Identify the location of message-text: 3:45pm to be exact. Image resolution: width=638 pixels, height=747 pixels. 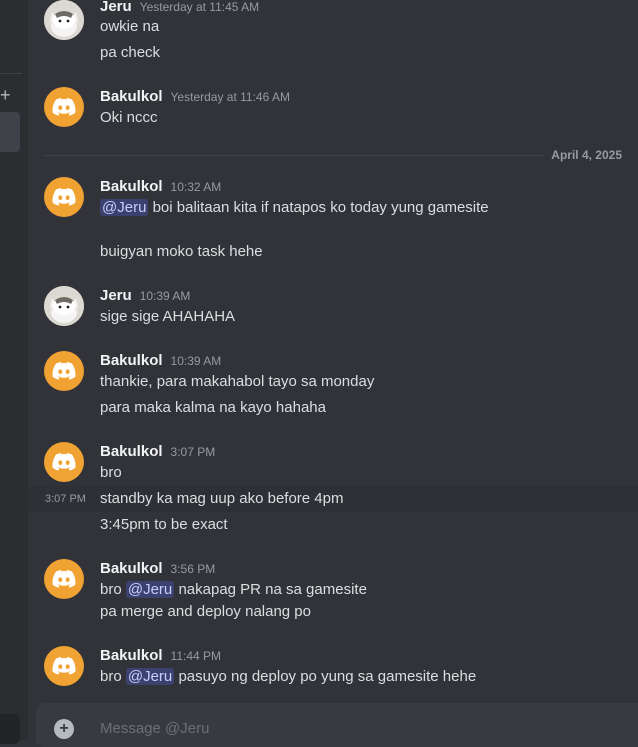
(164, 524).